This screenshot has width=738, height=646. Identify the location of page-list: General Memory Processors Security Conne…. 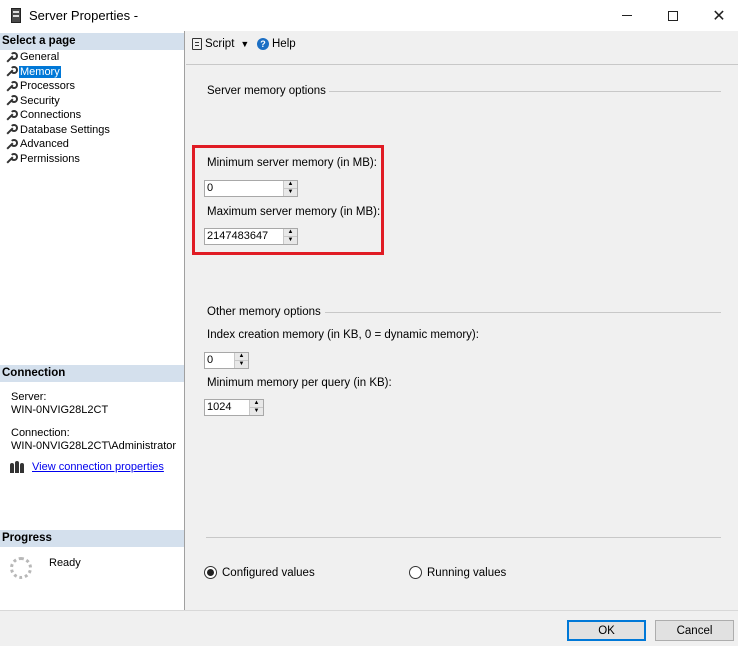
(58, 108).